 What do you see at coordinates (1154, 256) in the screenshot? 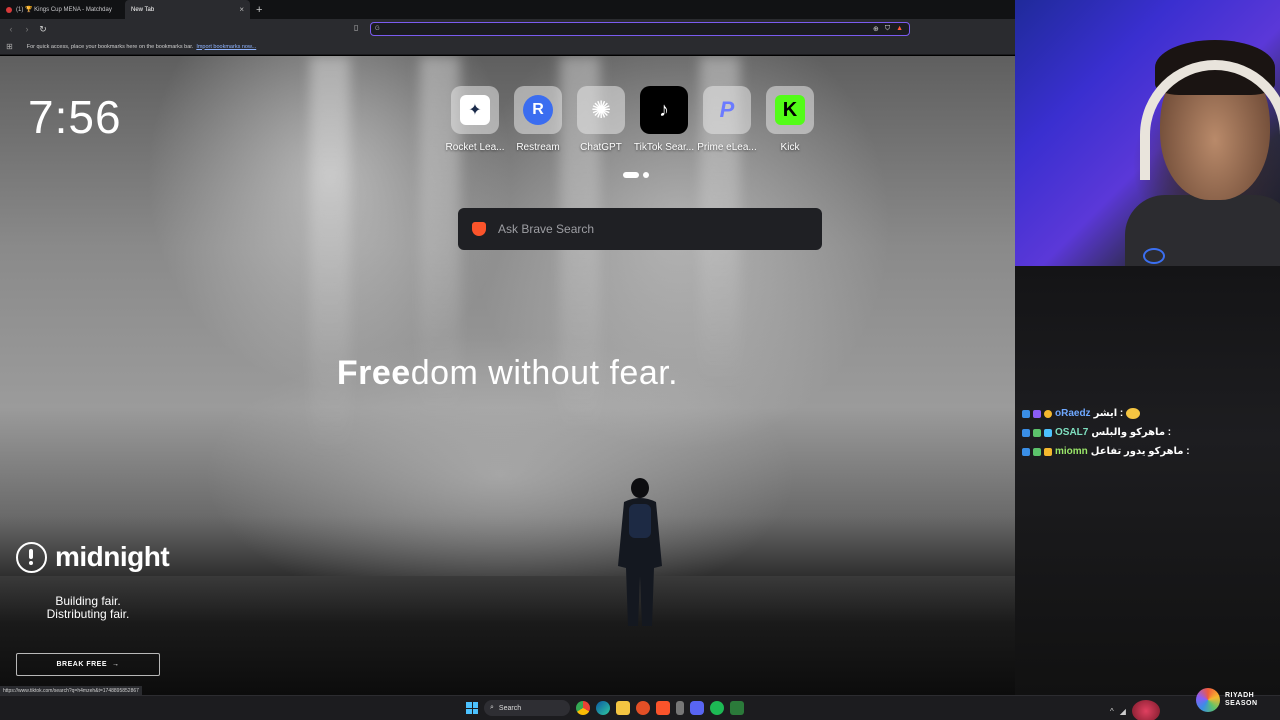
I see `overwatch-logo-icon` at bounding box center [1154, 256].